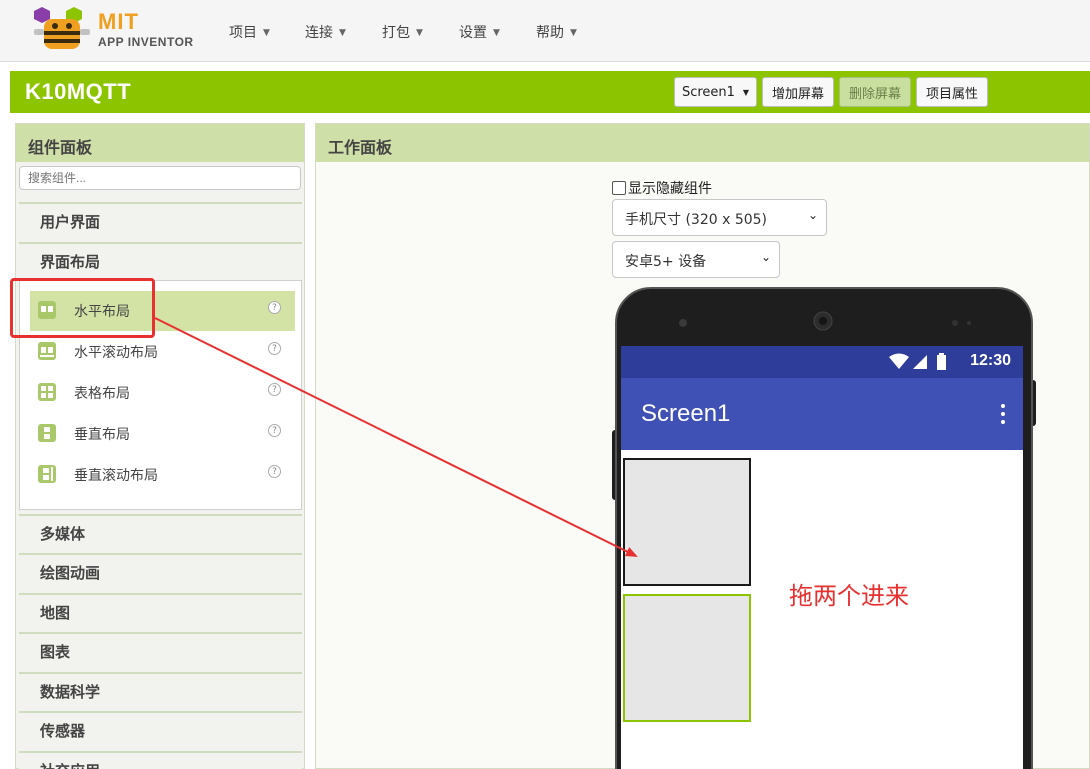 The width and height of the screenshot is (1090, 769). What do you see at coordinates (849, 596) in the screenshot?
I see `annotation-text: 拖两个进来` at bounding box center [849, 596].